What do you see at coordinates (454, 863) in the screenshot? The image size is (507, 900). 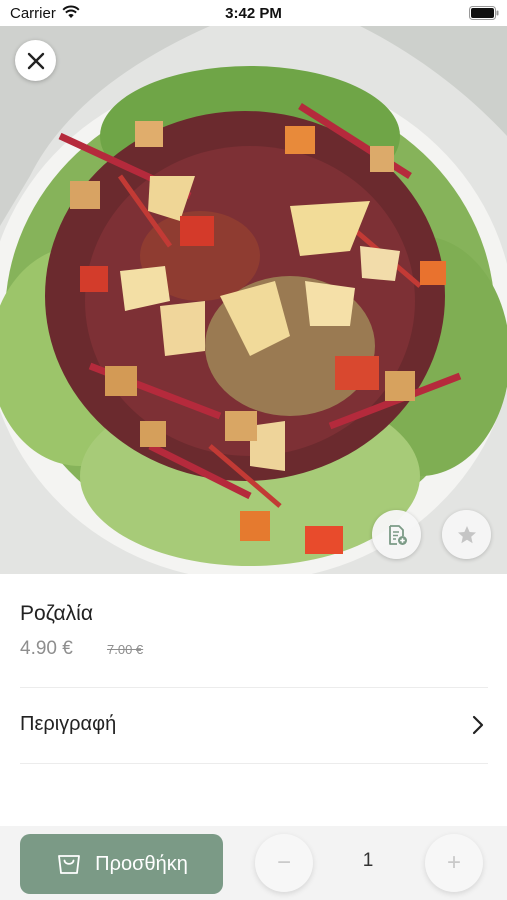 I see `increase-quantity-button: +` at bounding box center [454, 863].